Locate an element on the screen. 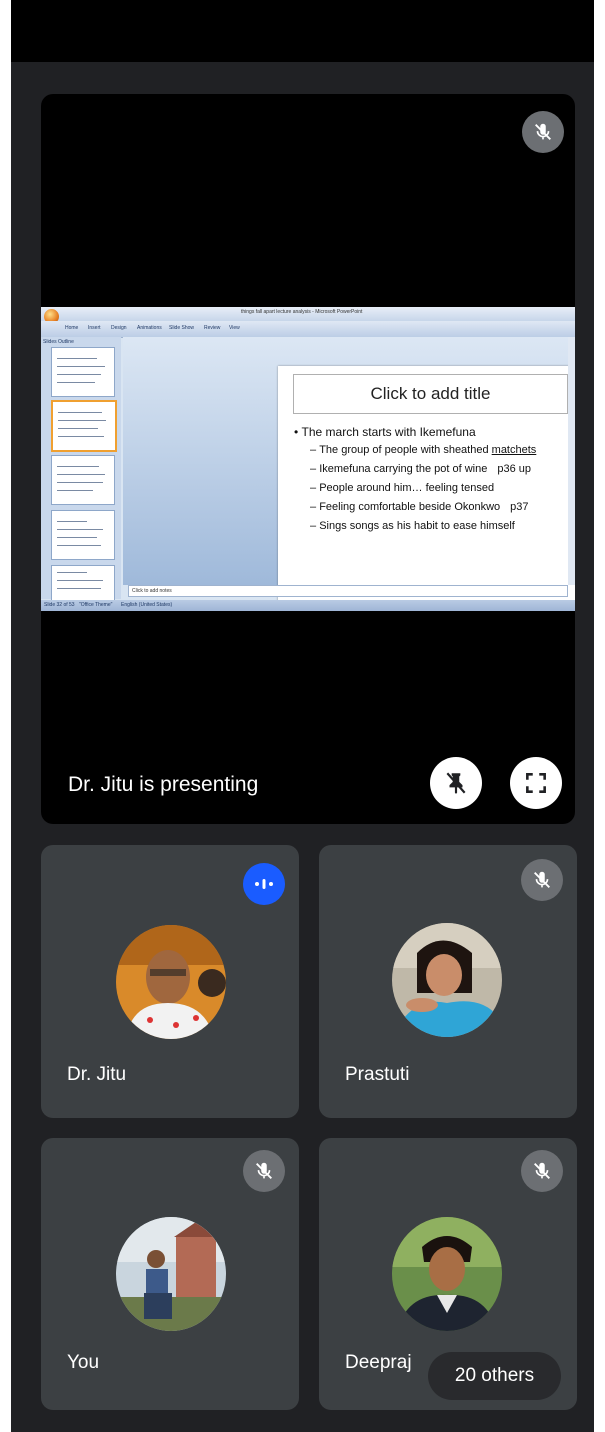 This screenshot has width=605, height=1432. unpin-icon is located at coordinates (456, 783).